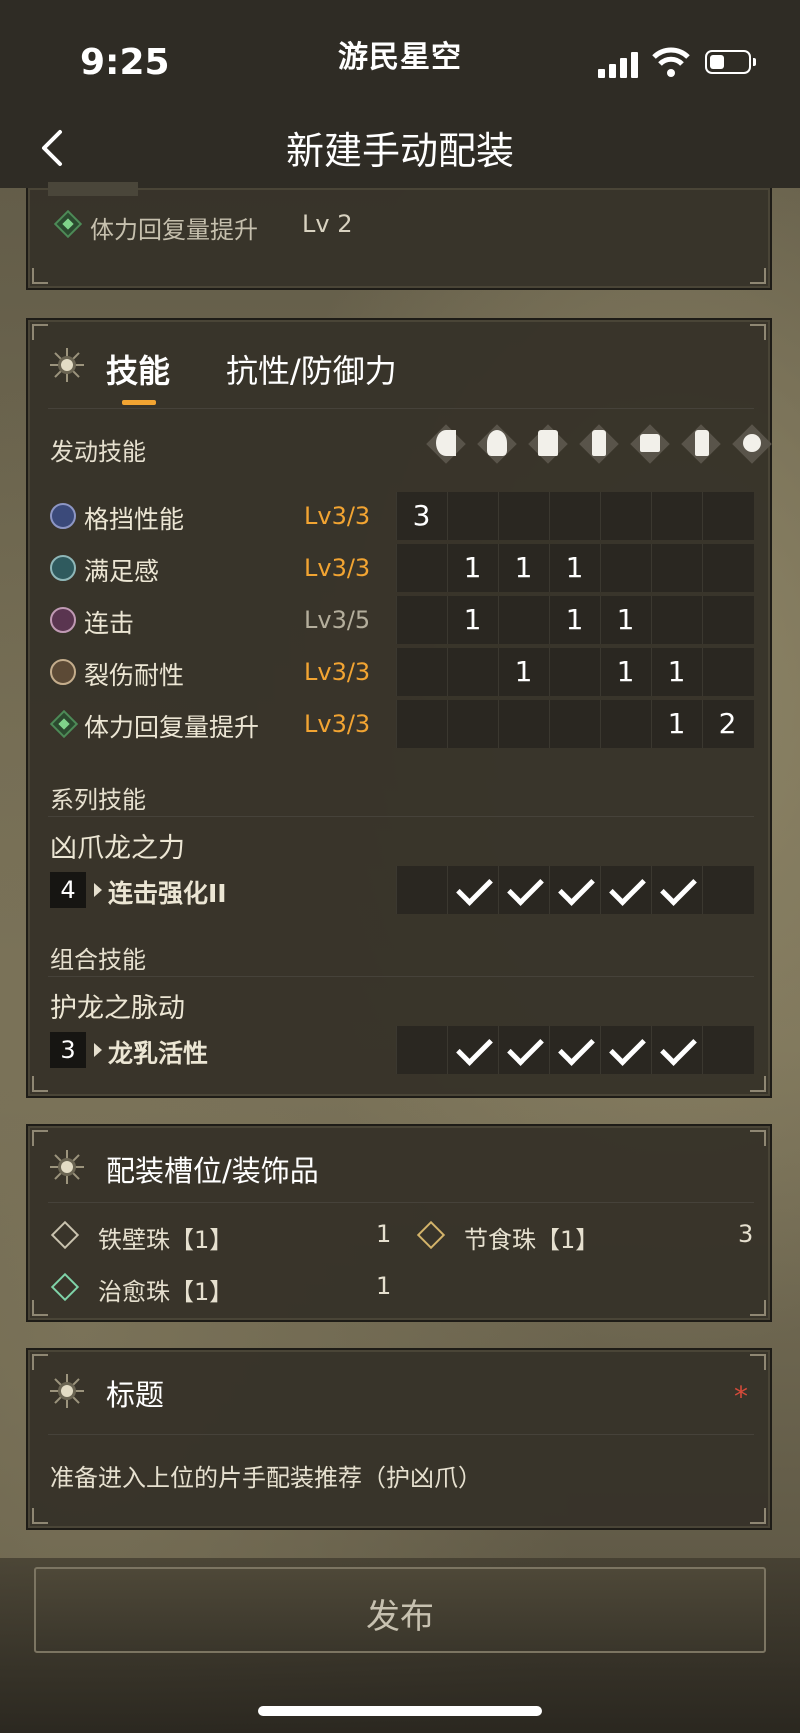 The image size is (800, 1733). I want to click on prev-skill-level: Lv 2, so click(327, 224).